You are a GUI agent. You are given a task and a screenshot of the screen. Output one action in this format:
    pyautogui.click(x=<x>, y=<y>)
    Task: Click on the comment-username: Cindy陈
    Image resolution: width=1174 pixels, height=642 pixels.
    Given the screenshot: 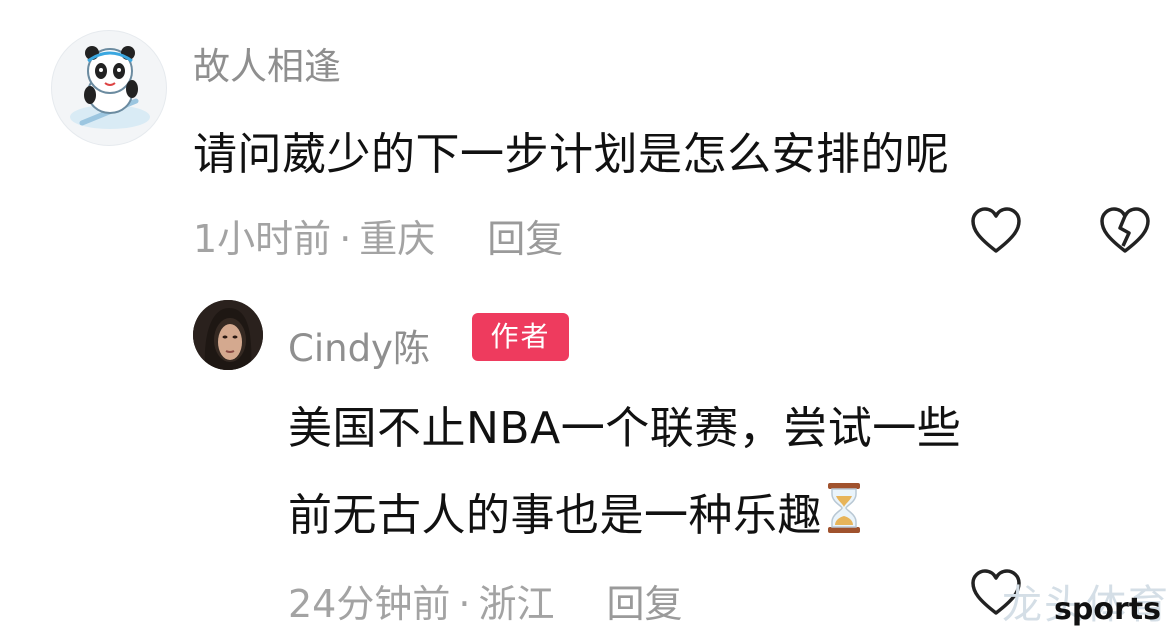 What is the action you would take?
    pyautogui.click(x=359, y=345)
    